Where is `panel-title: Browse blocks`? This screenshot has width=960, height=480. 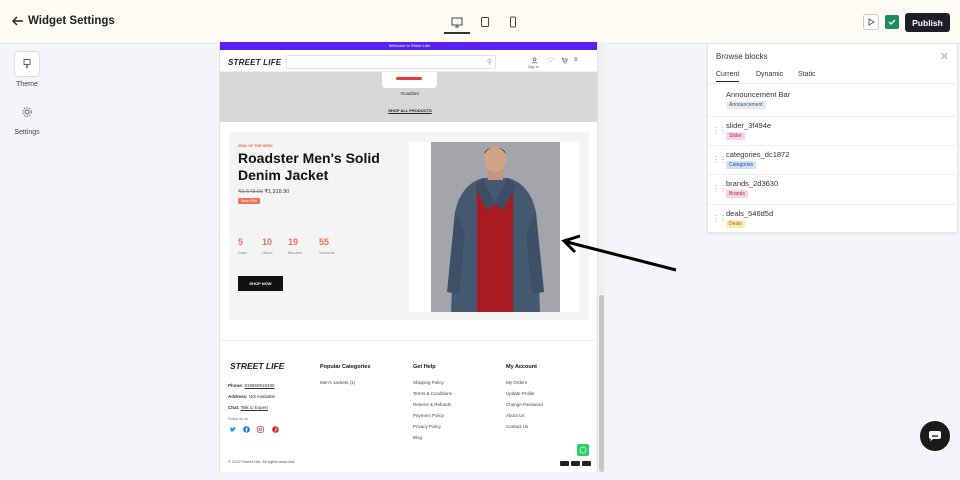 panel-title: Browse blocks is located at coordinates (742, 56).